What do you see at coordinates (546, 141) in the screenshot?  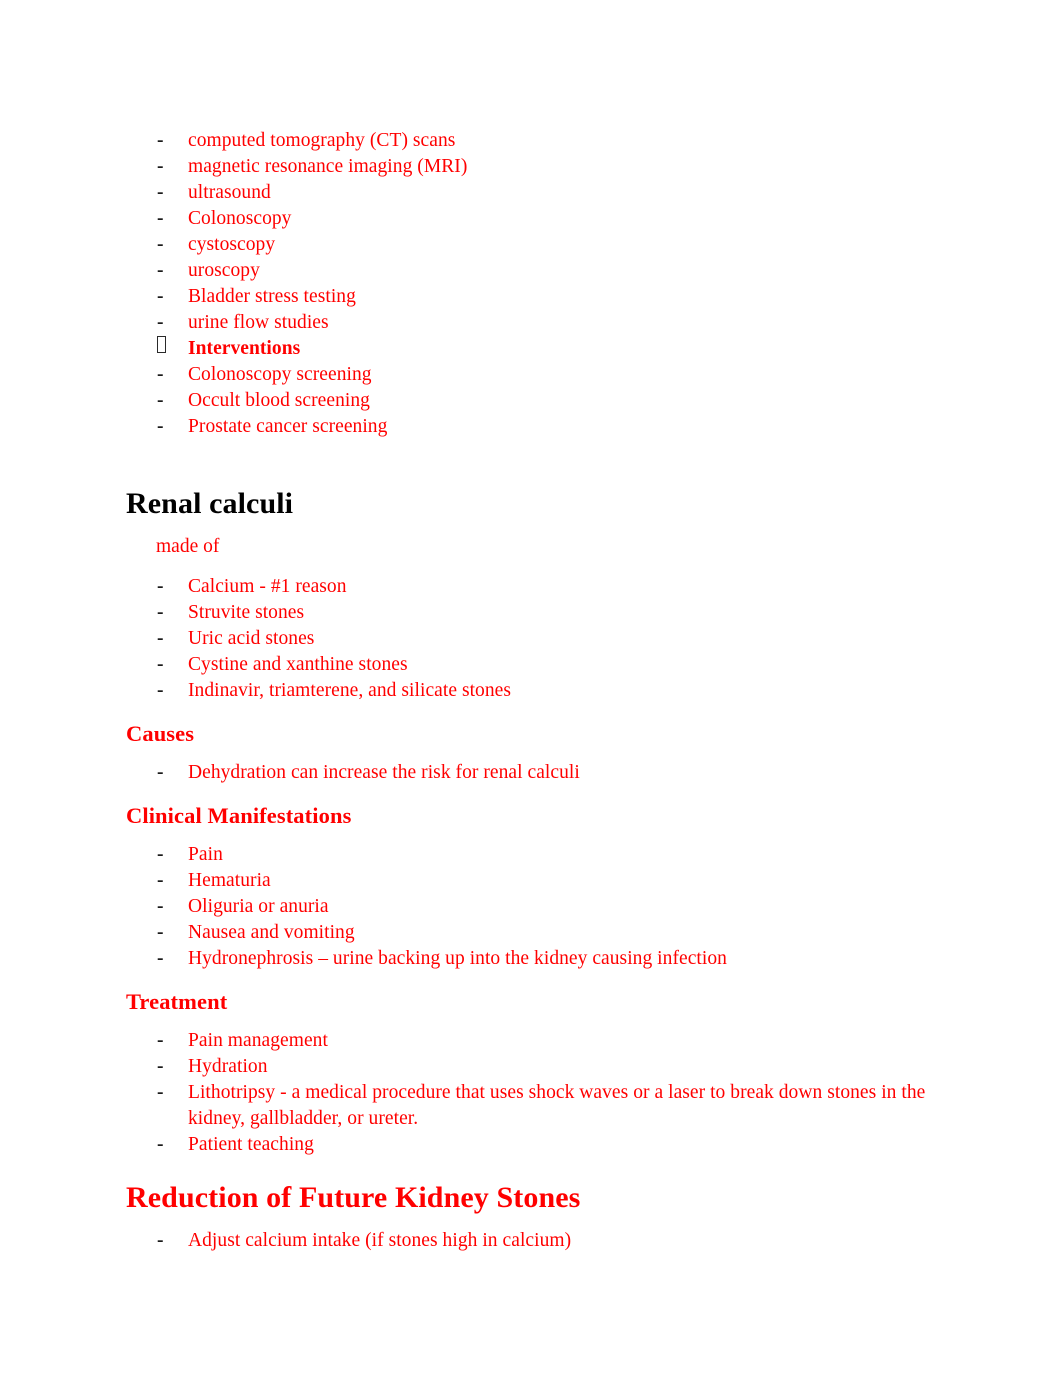 I see `list-item: - computed tomography (CT) scans` at bounding box center [546, 141].